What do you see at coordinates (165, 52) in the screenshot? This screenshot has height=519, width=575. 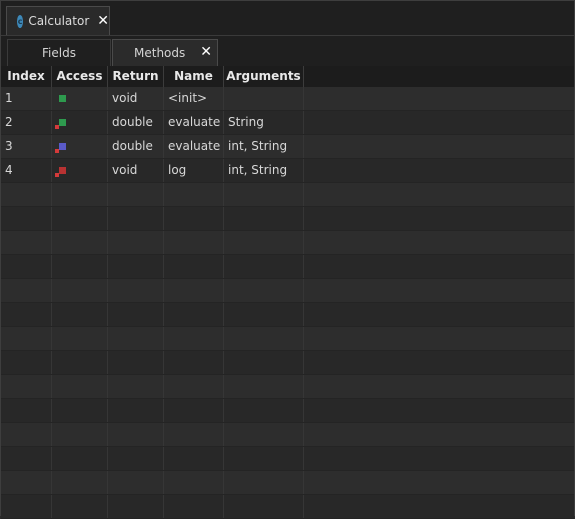 I see `tab-methods: Methods ✕` at bounding box center [165, 52].